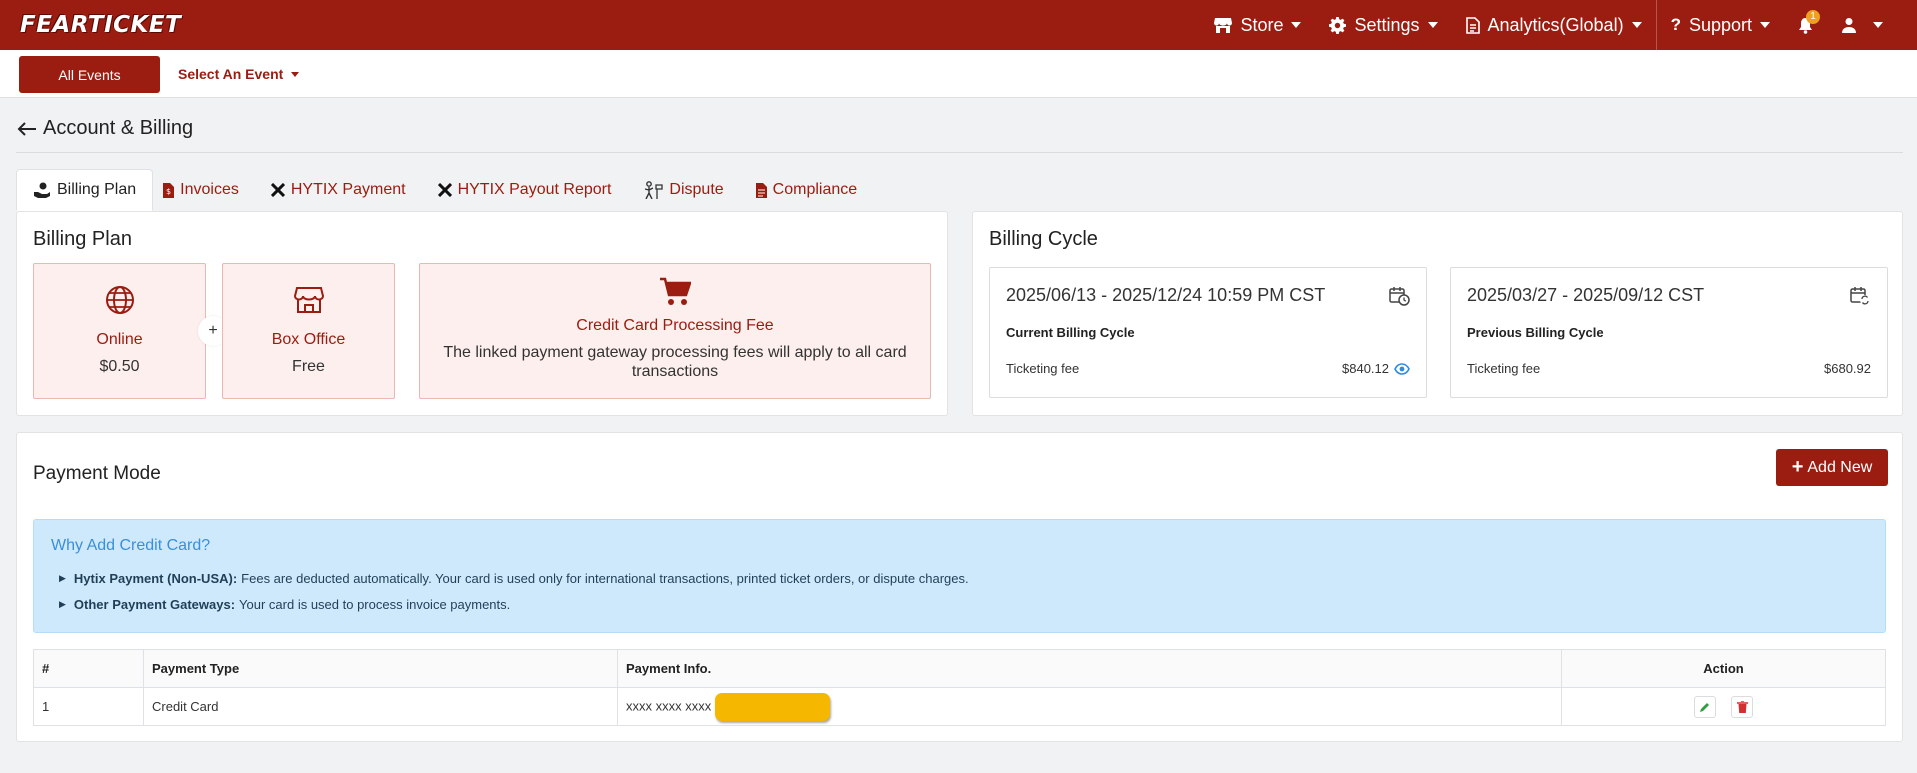 This screenshot has width=1917, height=773. Describe the element at coordinates (675, 325) in the screenshot. I see `card-fee-label: Credit Card Processing Fee` at that location.